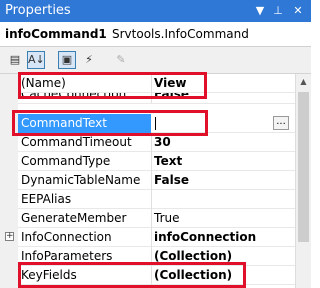 Image resolution: width=320 pixels, height=288 pixels. I want to click on property-row-commandtype: CommandType Text, so click(156, 161).